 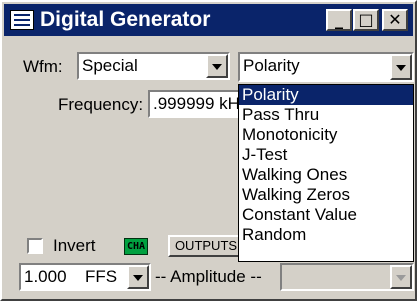 What do you see at coordinates (125, 19) in the screenshot?
I see `window-title: Digital Generator` at bounding box center [125, 19].